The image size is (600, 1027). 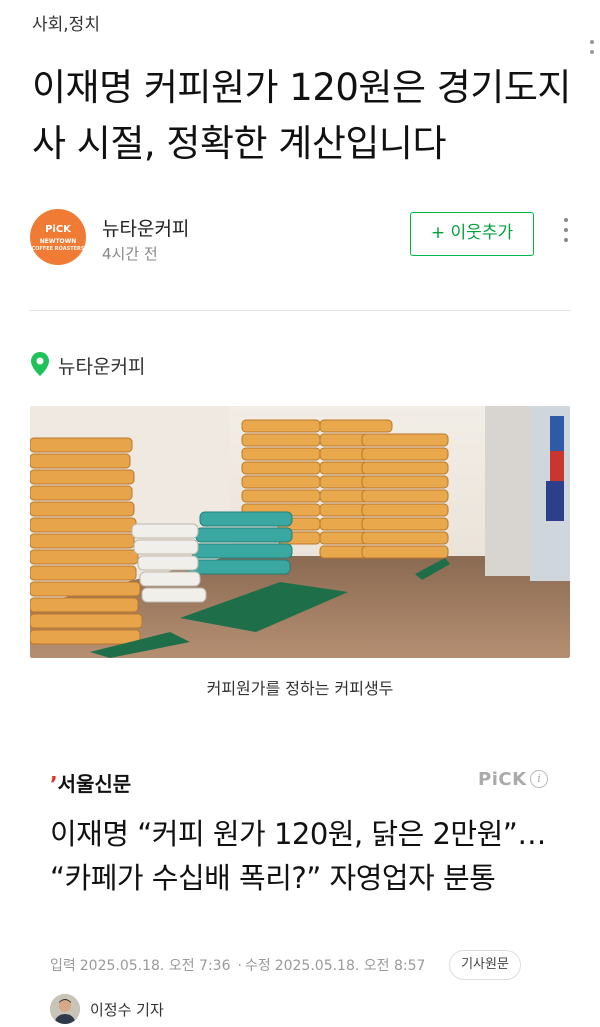 I want to click on reporter-avatar, so click(x=65, y=1009).